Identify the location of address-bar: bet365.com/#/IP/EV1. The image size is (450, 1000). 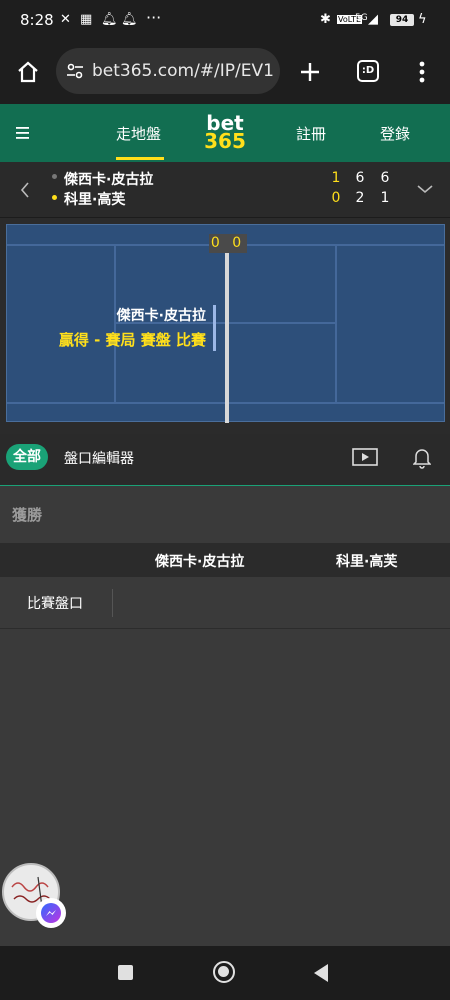
(168, 71).